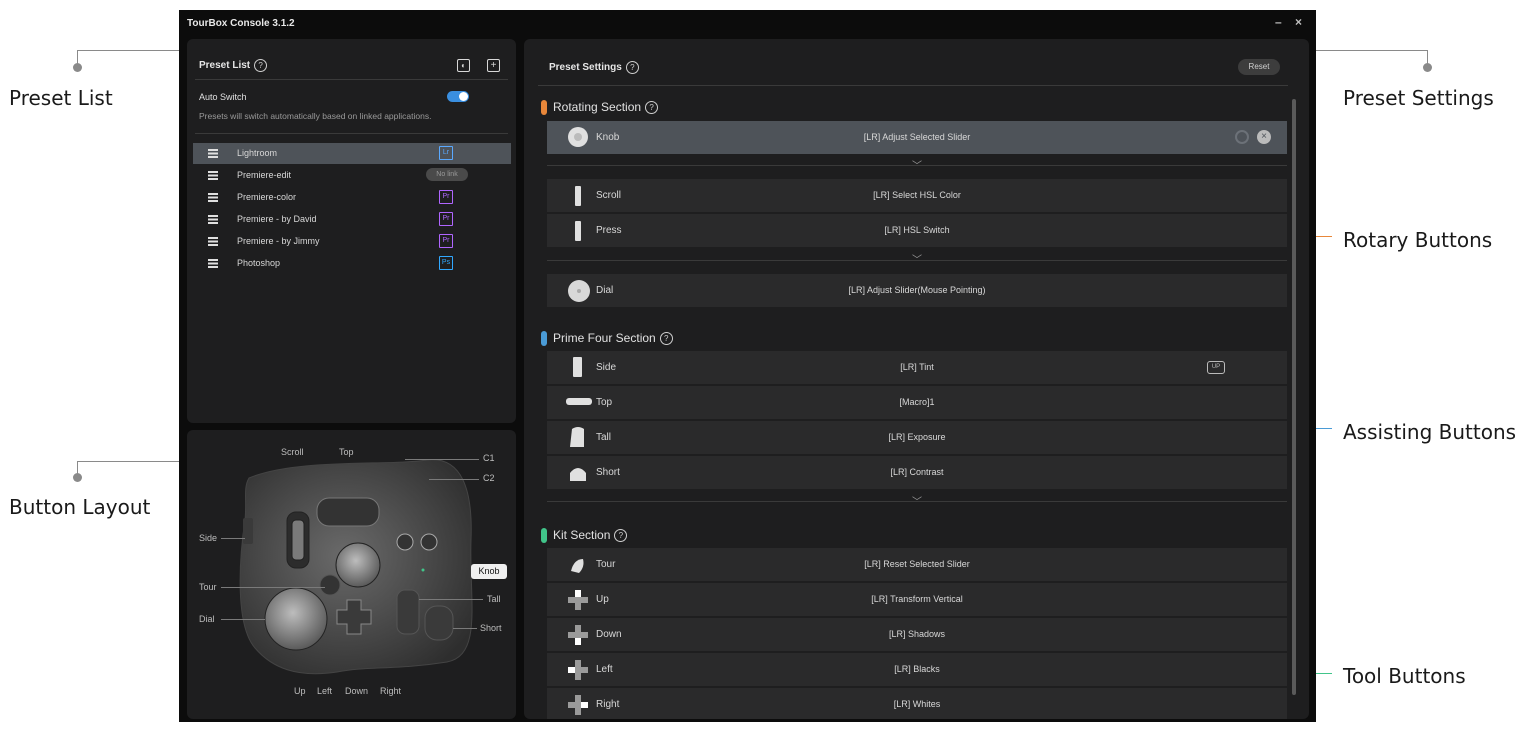  I want to click on preset-name: Premiere-color, so click(267, 197).